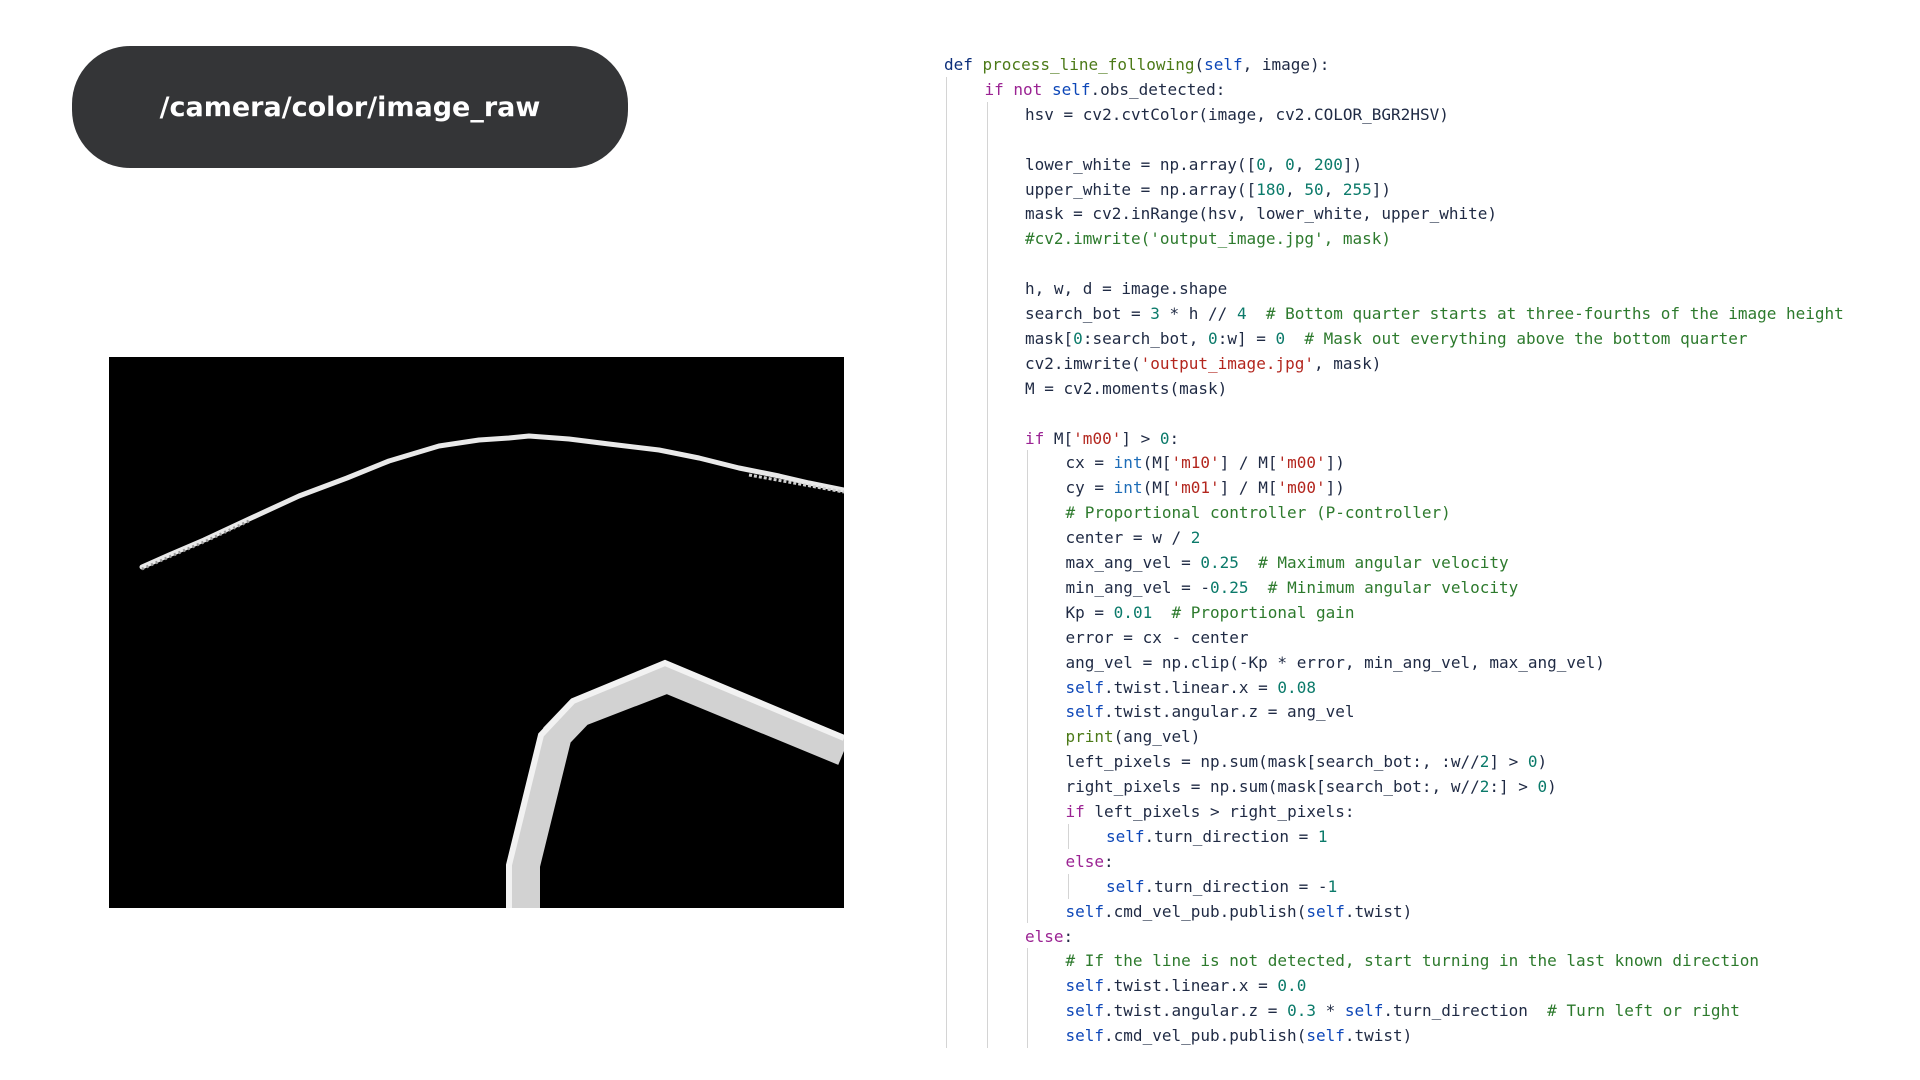 This screenshot has width=1920, height=1080. What do you see at coordinates (1088, 313) in the screenshot?
I see `code-token: search_bot =` at bounding box center [1088, 313].